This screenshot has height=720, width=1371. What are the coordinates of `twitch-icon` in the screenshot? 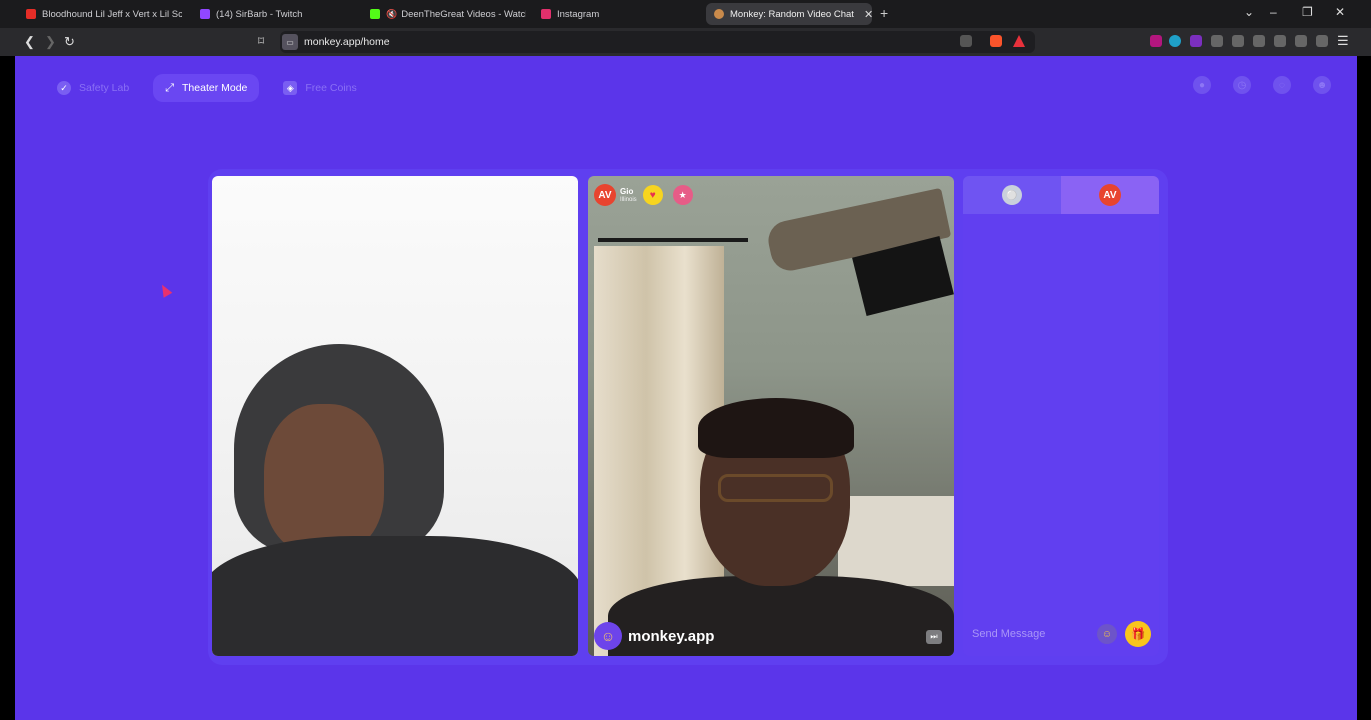 It's located at (205, 14).